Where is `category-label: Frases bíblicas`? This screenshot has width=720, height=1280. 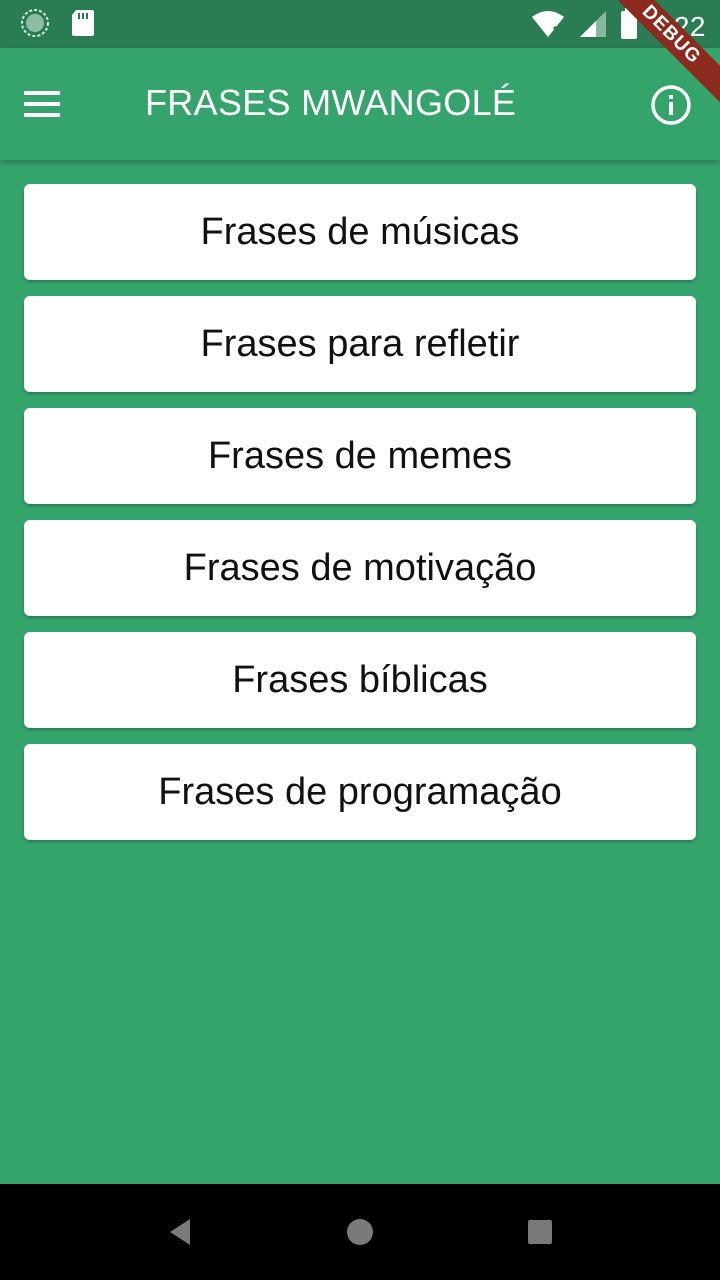 category-label: Frases bíblicas is located at coordinates (360, 679).